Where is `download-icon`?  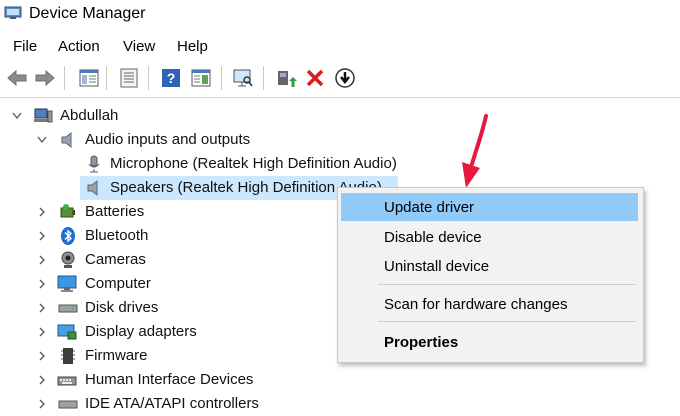
download-icon is located at coordinates (345, 78).